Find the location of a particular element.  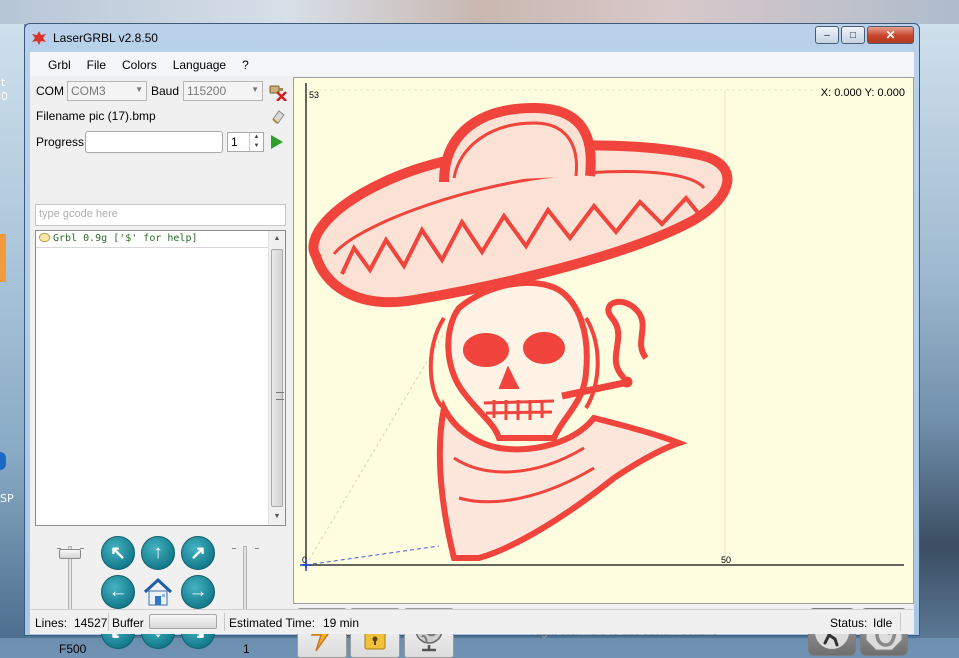

filename-display: pic (17).bmp is located at coordinates (174, 116).